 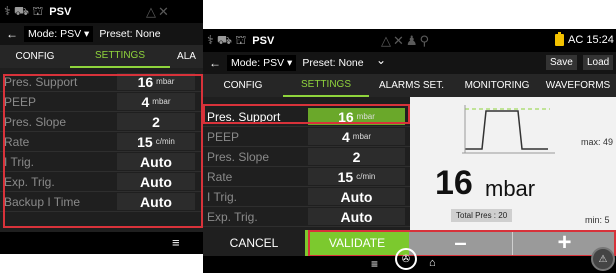 What do you see at coordinates (306, 177) in the screenshot?
I see `param-row: Rate 15 c/min` at bounding box center [306, 177].